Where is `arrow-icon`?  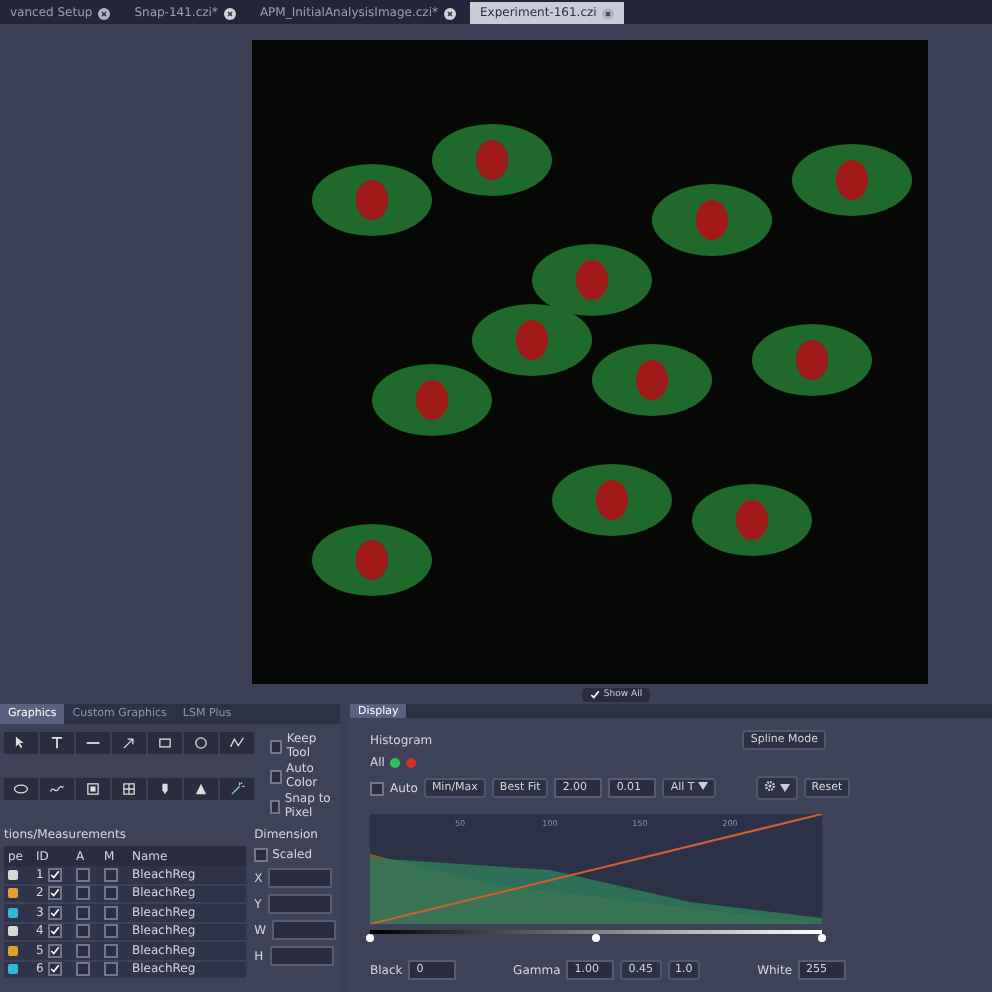
arrow-icon is located at coordinates (129, 743).